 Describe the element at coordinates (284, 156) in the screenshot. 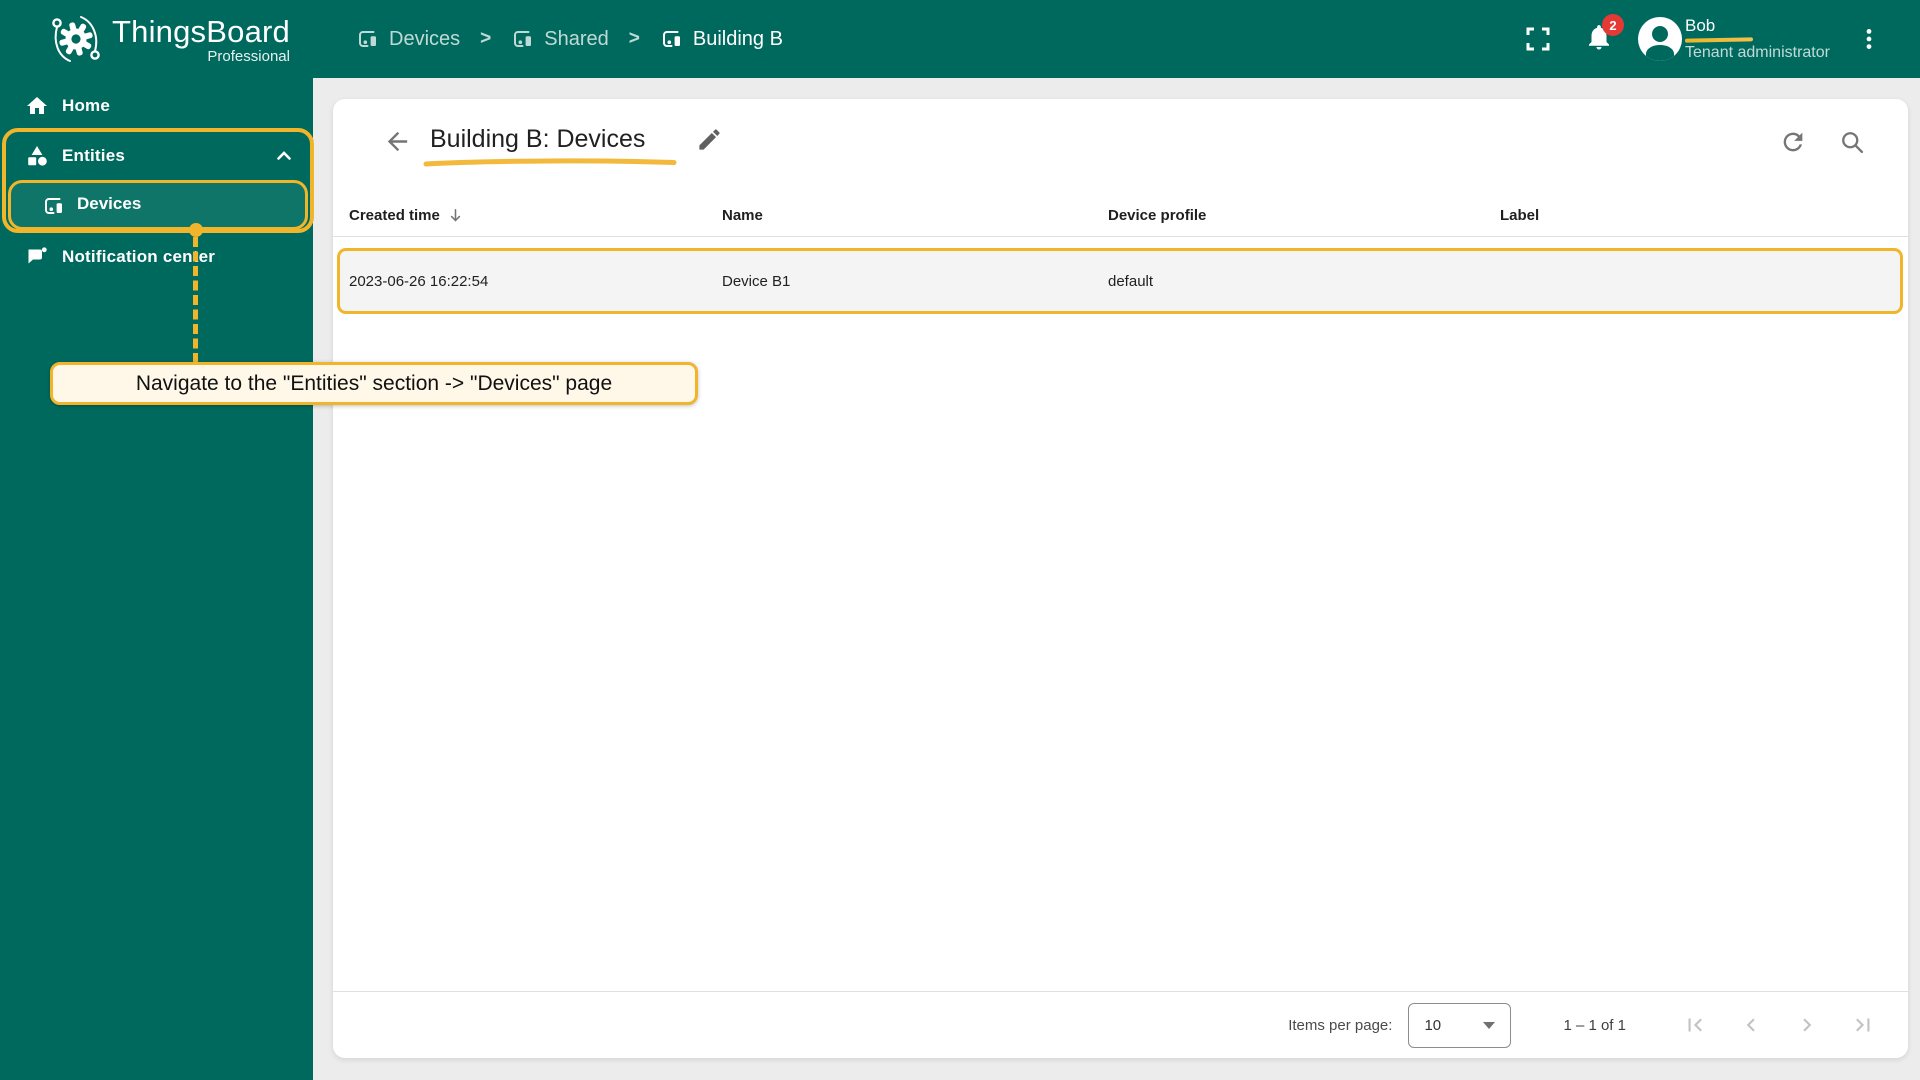

I see `chevron-up-icon` at that location.